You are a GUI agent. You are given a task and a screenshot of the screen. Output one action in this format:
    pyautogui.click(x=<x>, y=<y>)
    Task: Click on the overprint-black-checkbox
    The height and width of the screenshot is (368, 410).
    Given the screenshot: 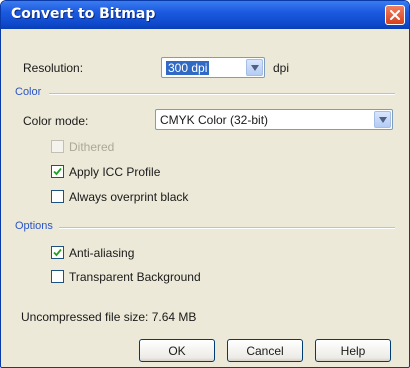 What is the action you would take?
    pyautogui.click(x=57, y=196)
    